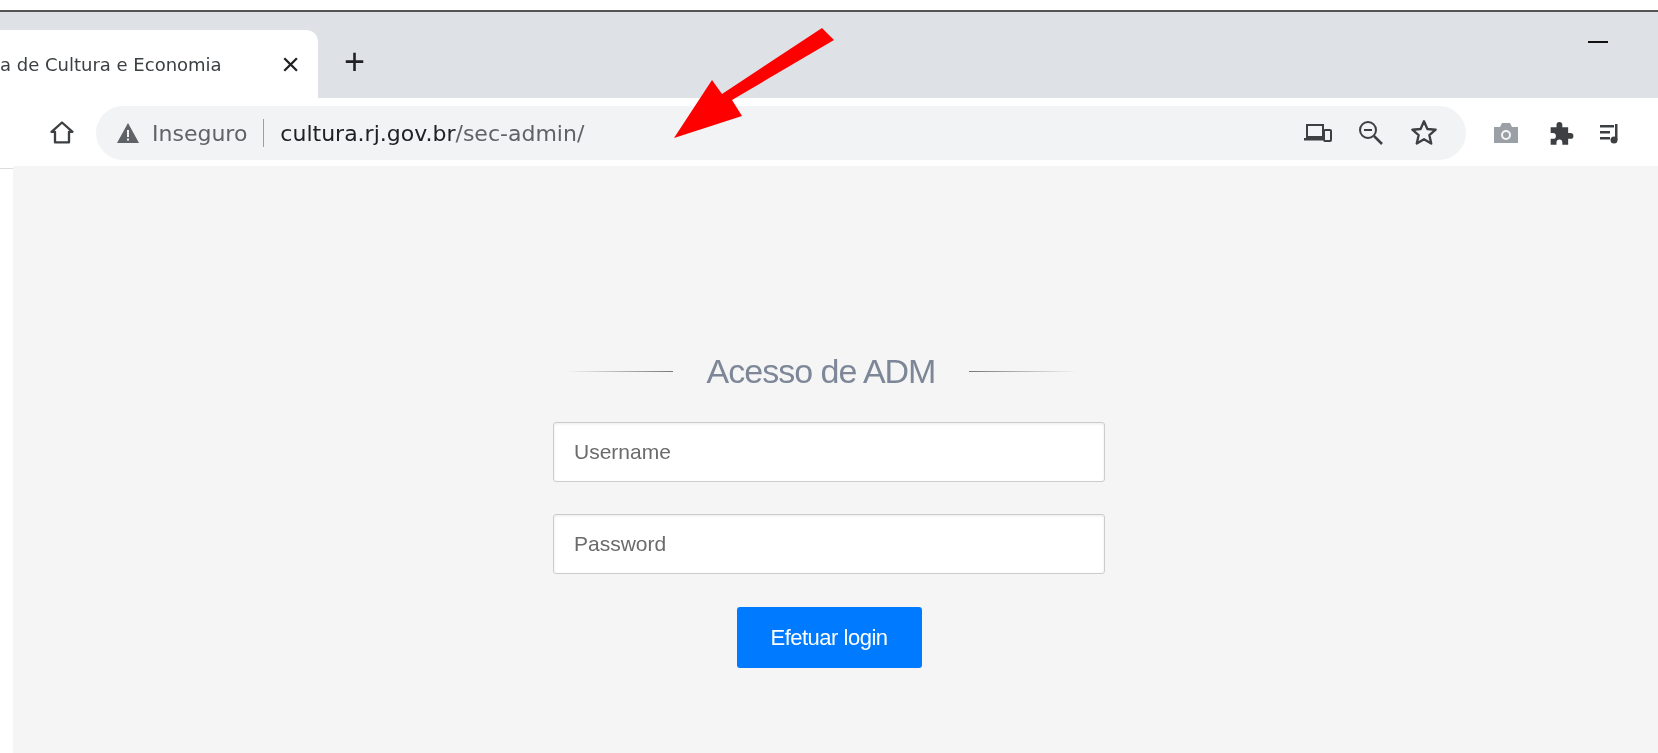 Image resolution: width=1658 pixels, height=753 pixels. I want to click on login-button: Efetuar login, so click(829, 637).